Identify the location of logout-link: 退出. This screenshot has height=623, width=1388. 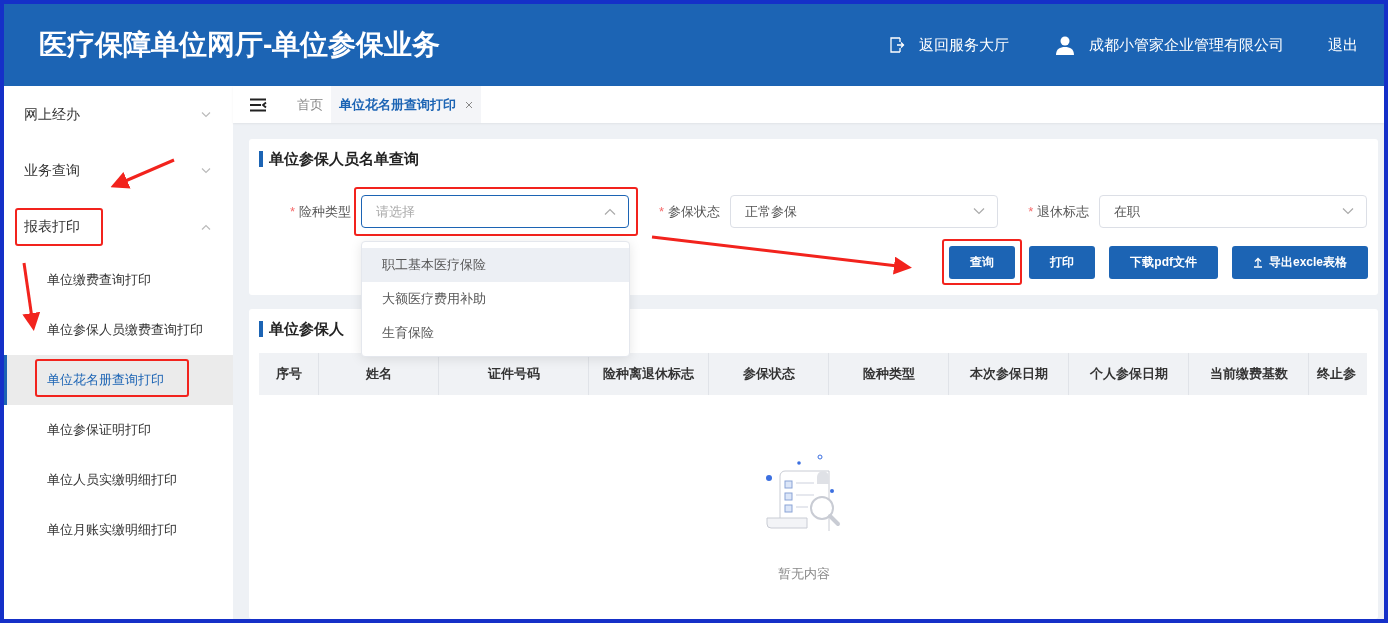
(1343, 45).